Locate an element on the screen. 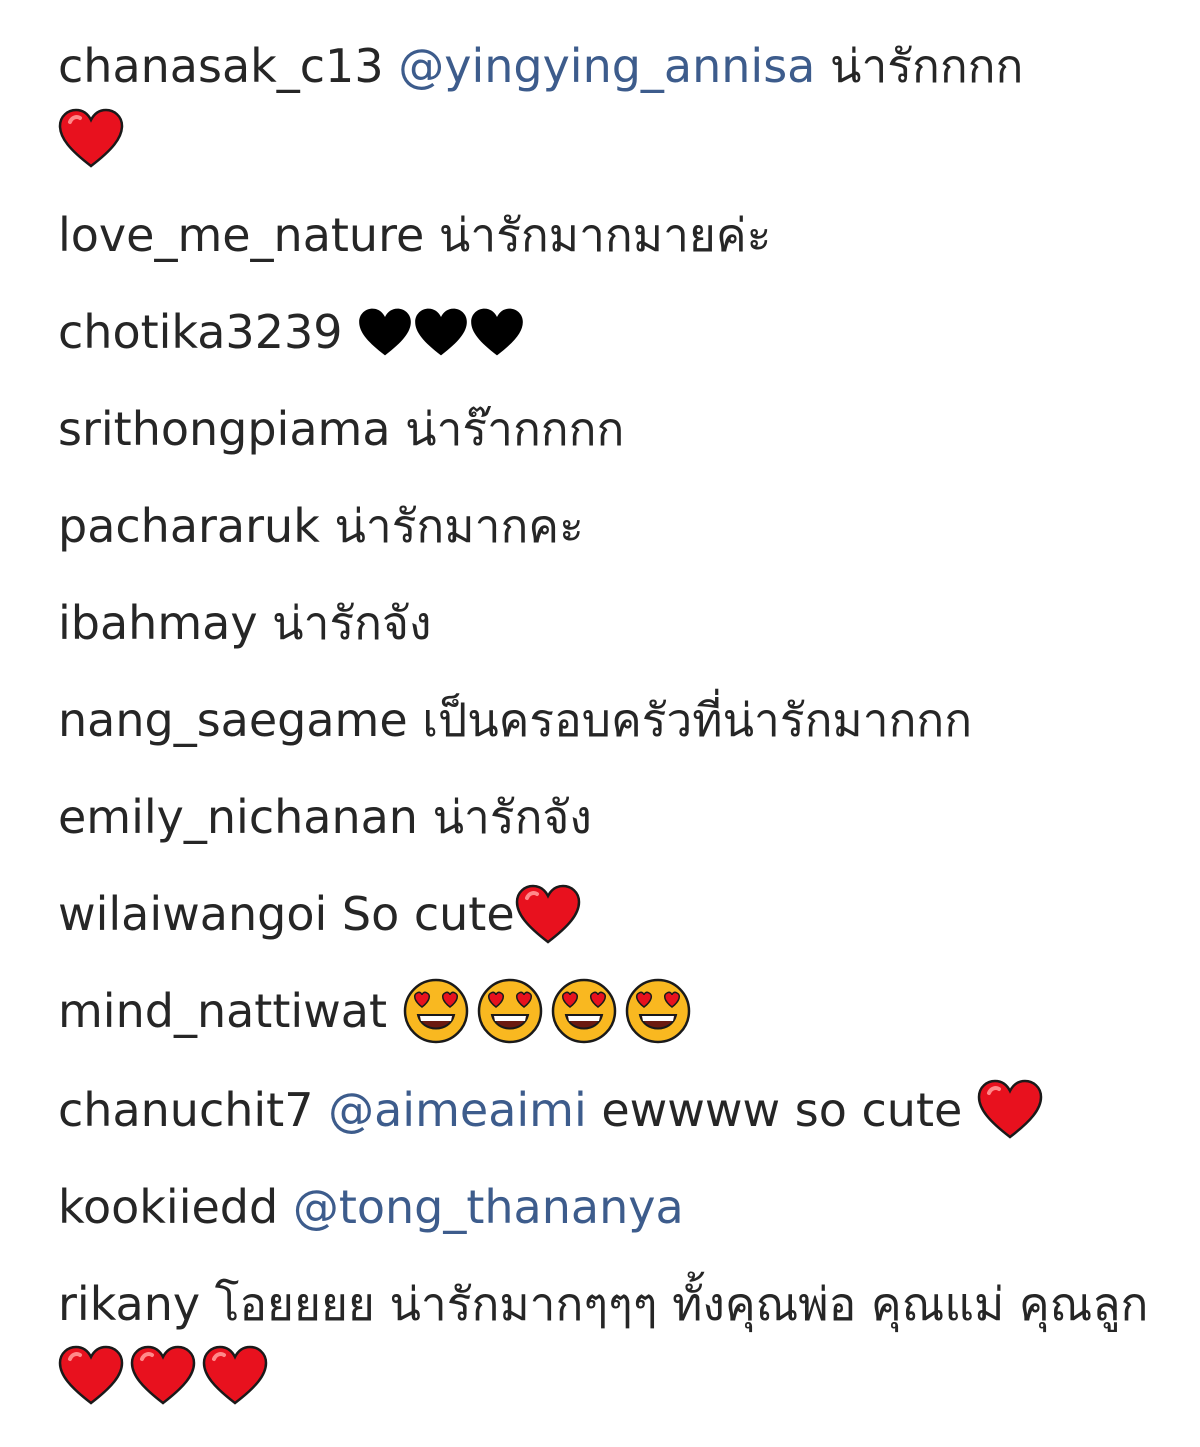 The width and height of the screenshot is (1200, 1447). comment-item: wilaiwangoi So cute is located at coordinates (613, 914).